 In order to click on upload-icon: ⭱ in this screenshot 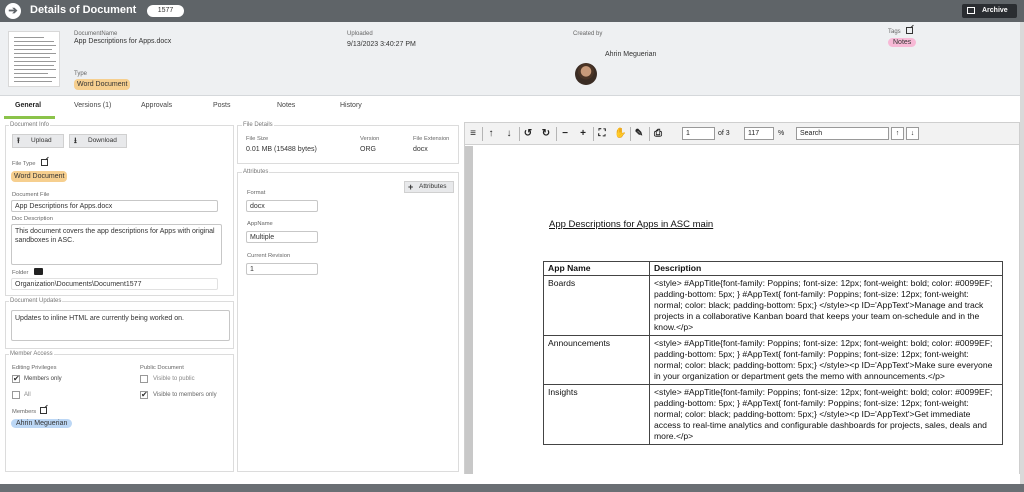, I will do `click(18, 140)`.